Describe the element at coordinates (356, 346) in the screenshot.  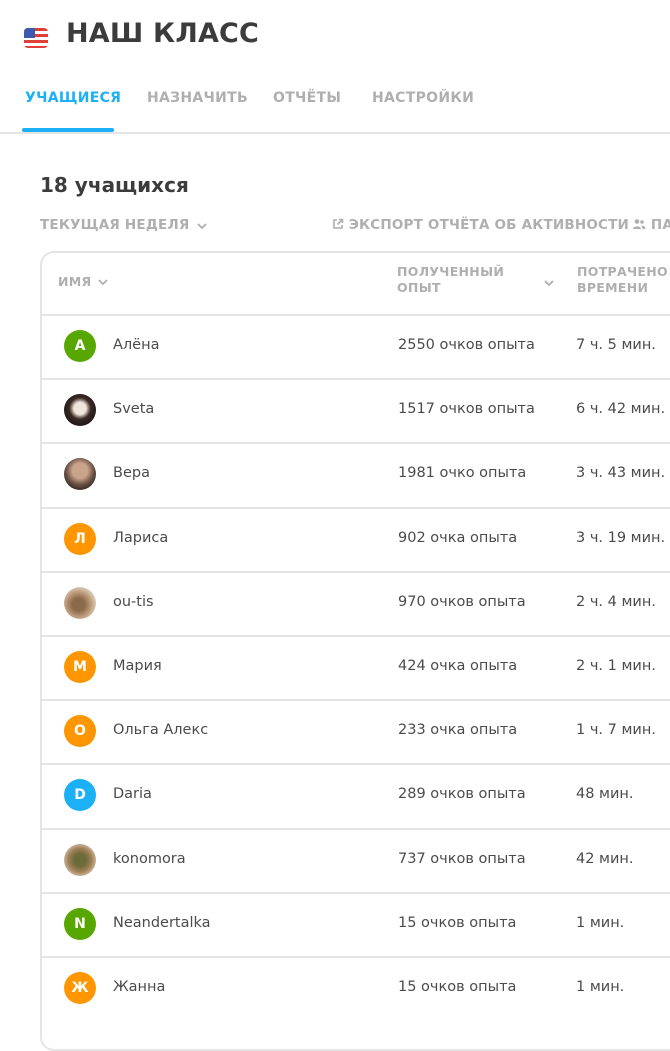
I see `table-row: А Алёна 2550 очков опыта 7 ч. 5 мин.` at that location.